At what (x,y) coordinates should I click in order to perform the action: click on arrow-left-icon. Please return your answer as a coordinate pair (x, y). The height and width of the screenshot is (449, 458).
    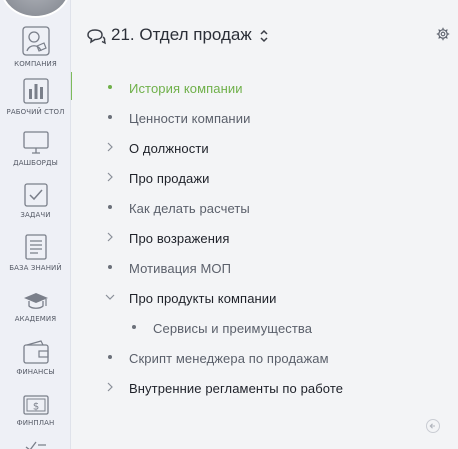
    Looking at the image, I should click on (432, 426).